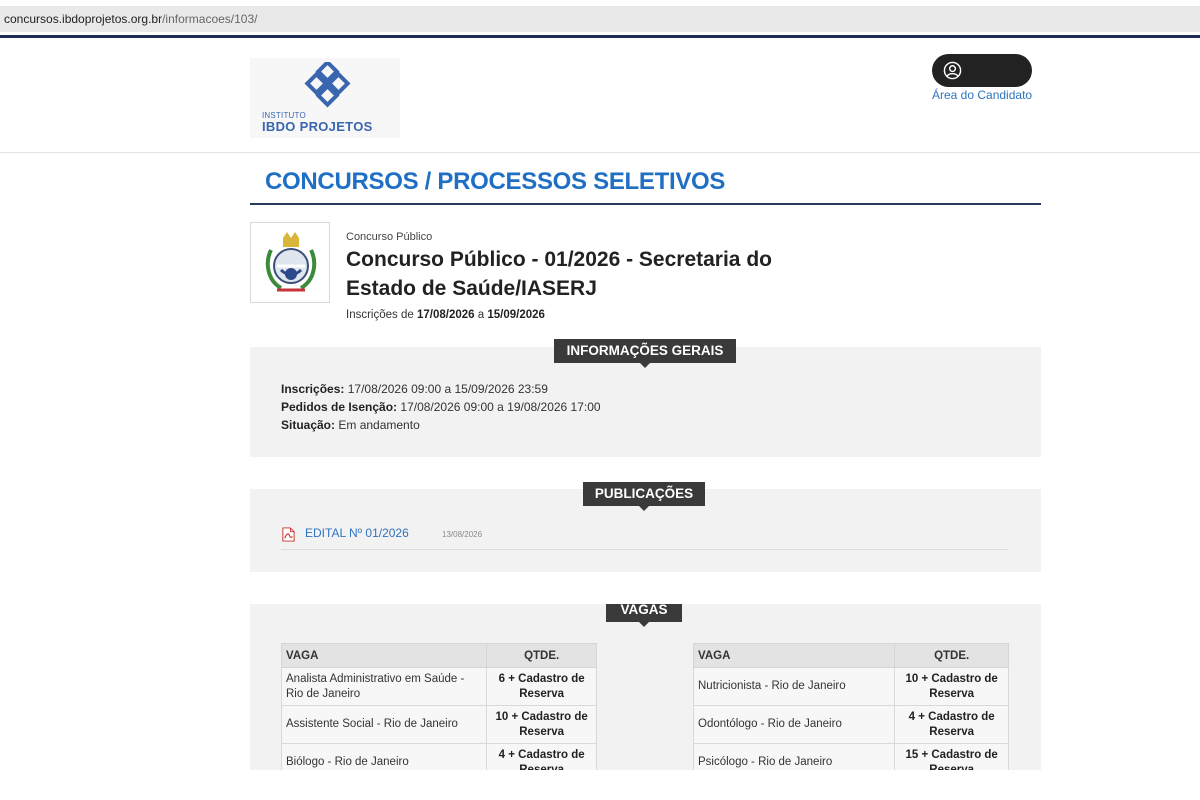 The image size is (1200, 800). What do you see at coordinates (83, 19) in the screenshot?
I see `url-host: concursos.ibdoprojetos.org.br` at bounding box center [83, 19].